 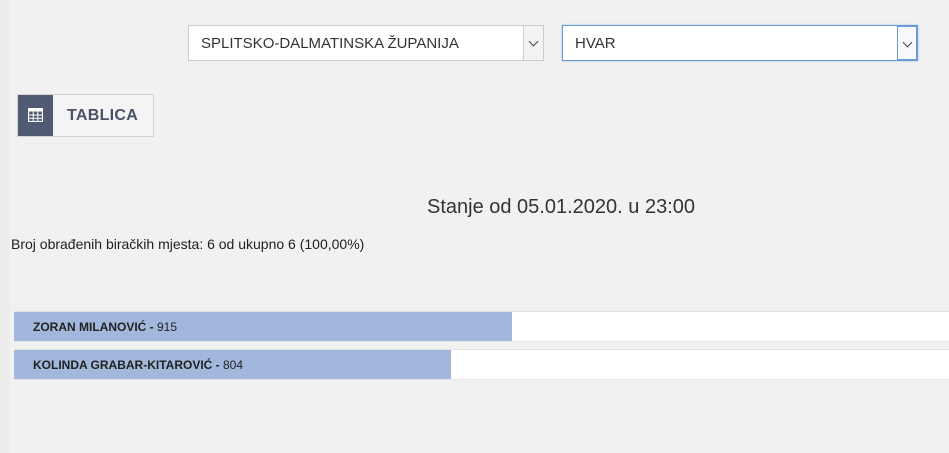 I want to click on left-edge, so click(x=5, y=226).